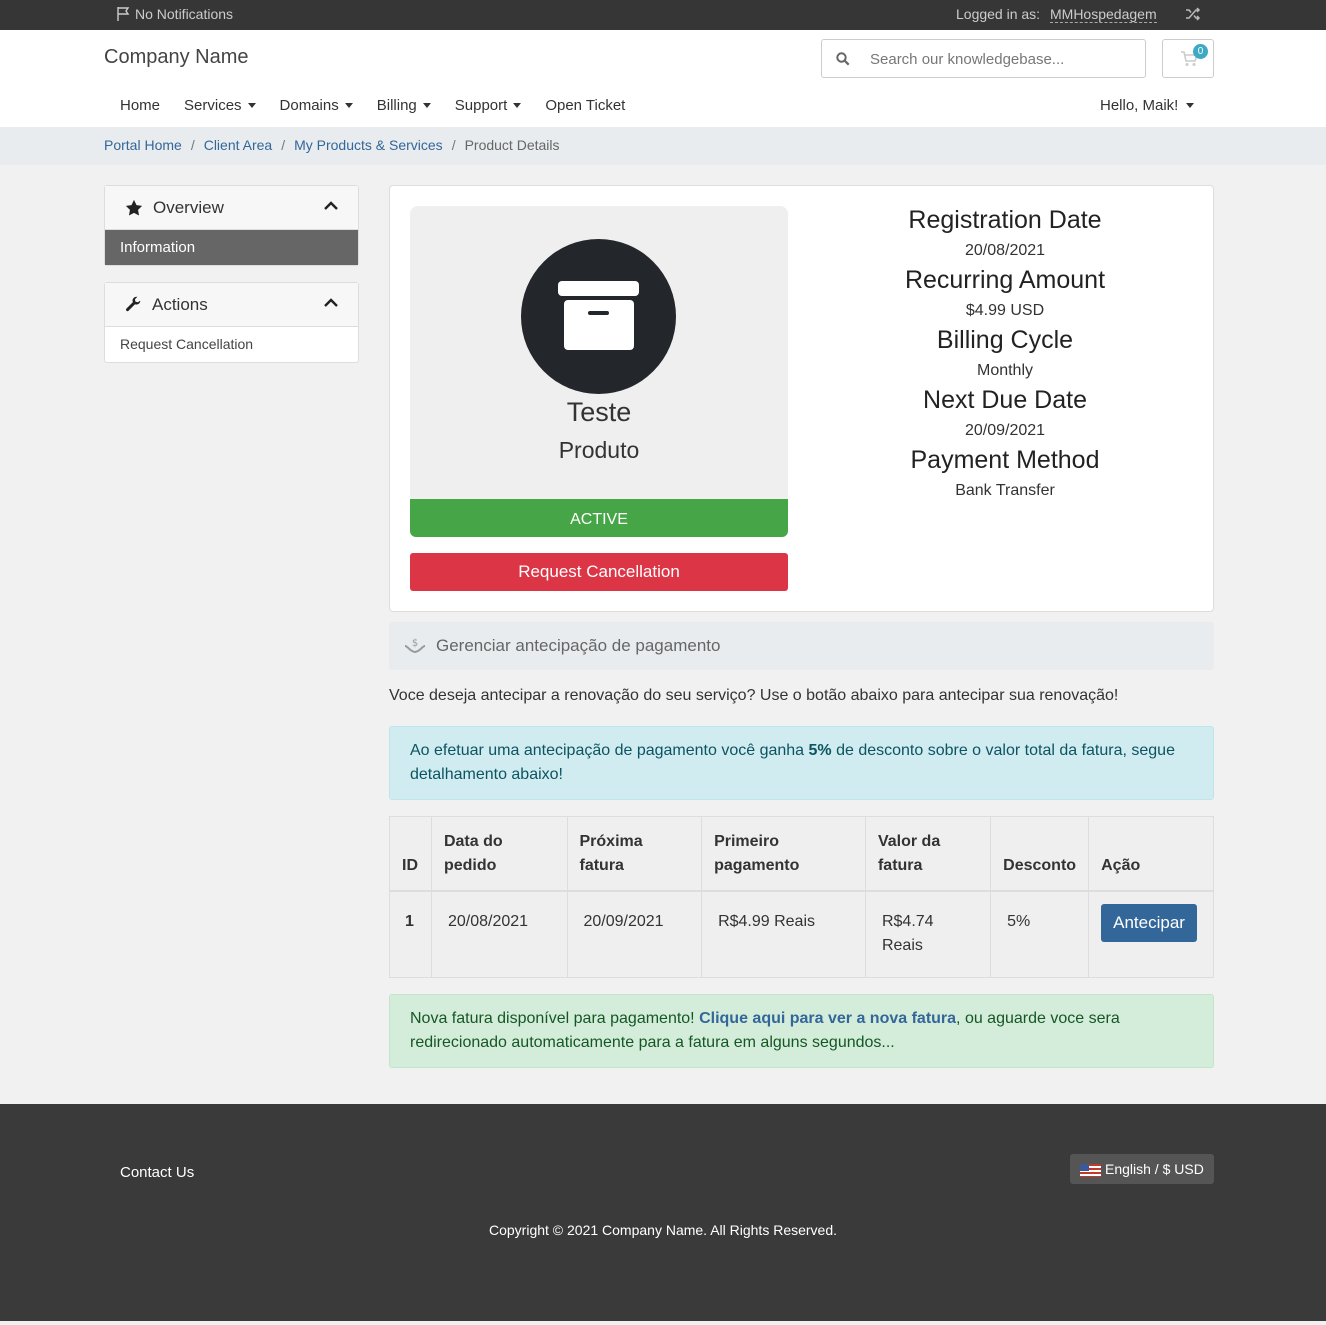 This screenshot has height=1325, width=1326. I want to click on notifications-label: No Notifications, so click(184, 14).